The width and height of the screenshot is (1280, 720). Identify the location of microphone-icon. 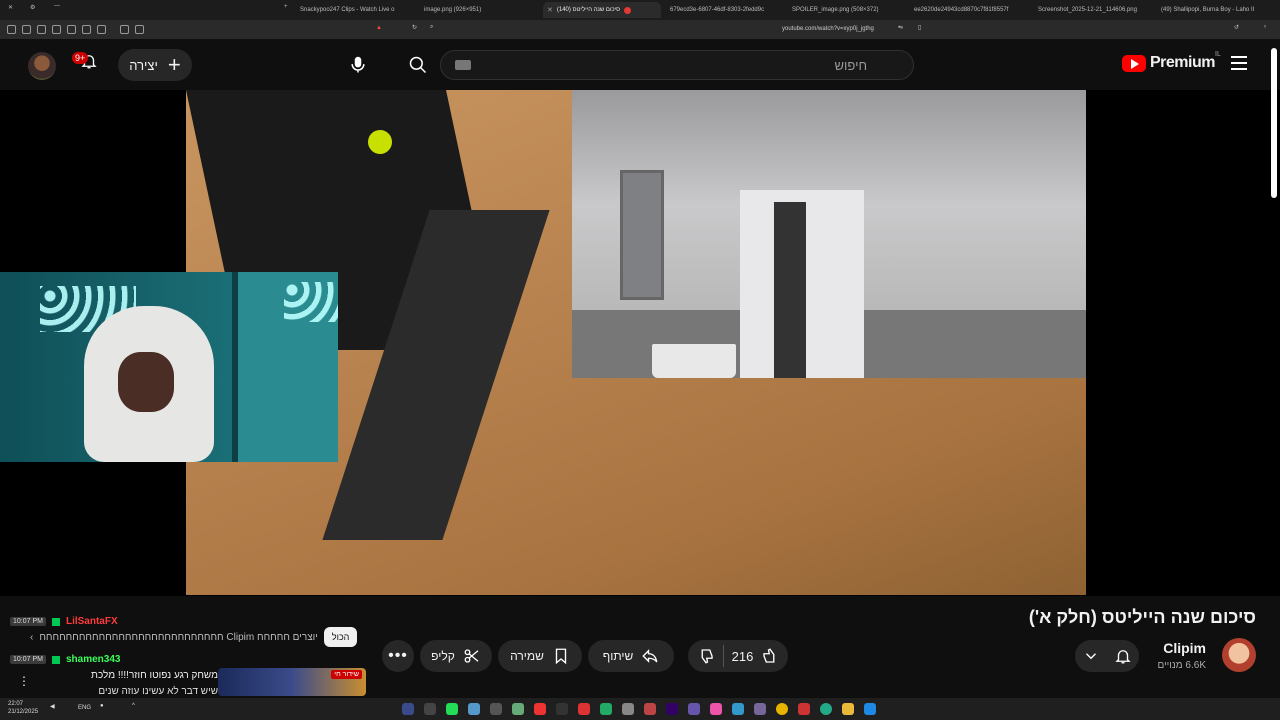
(358, 64).